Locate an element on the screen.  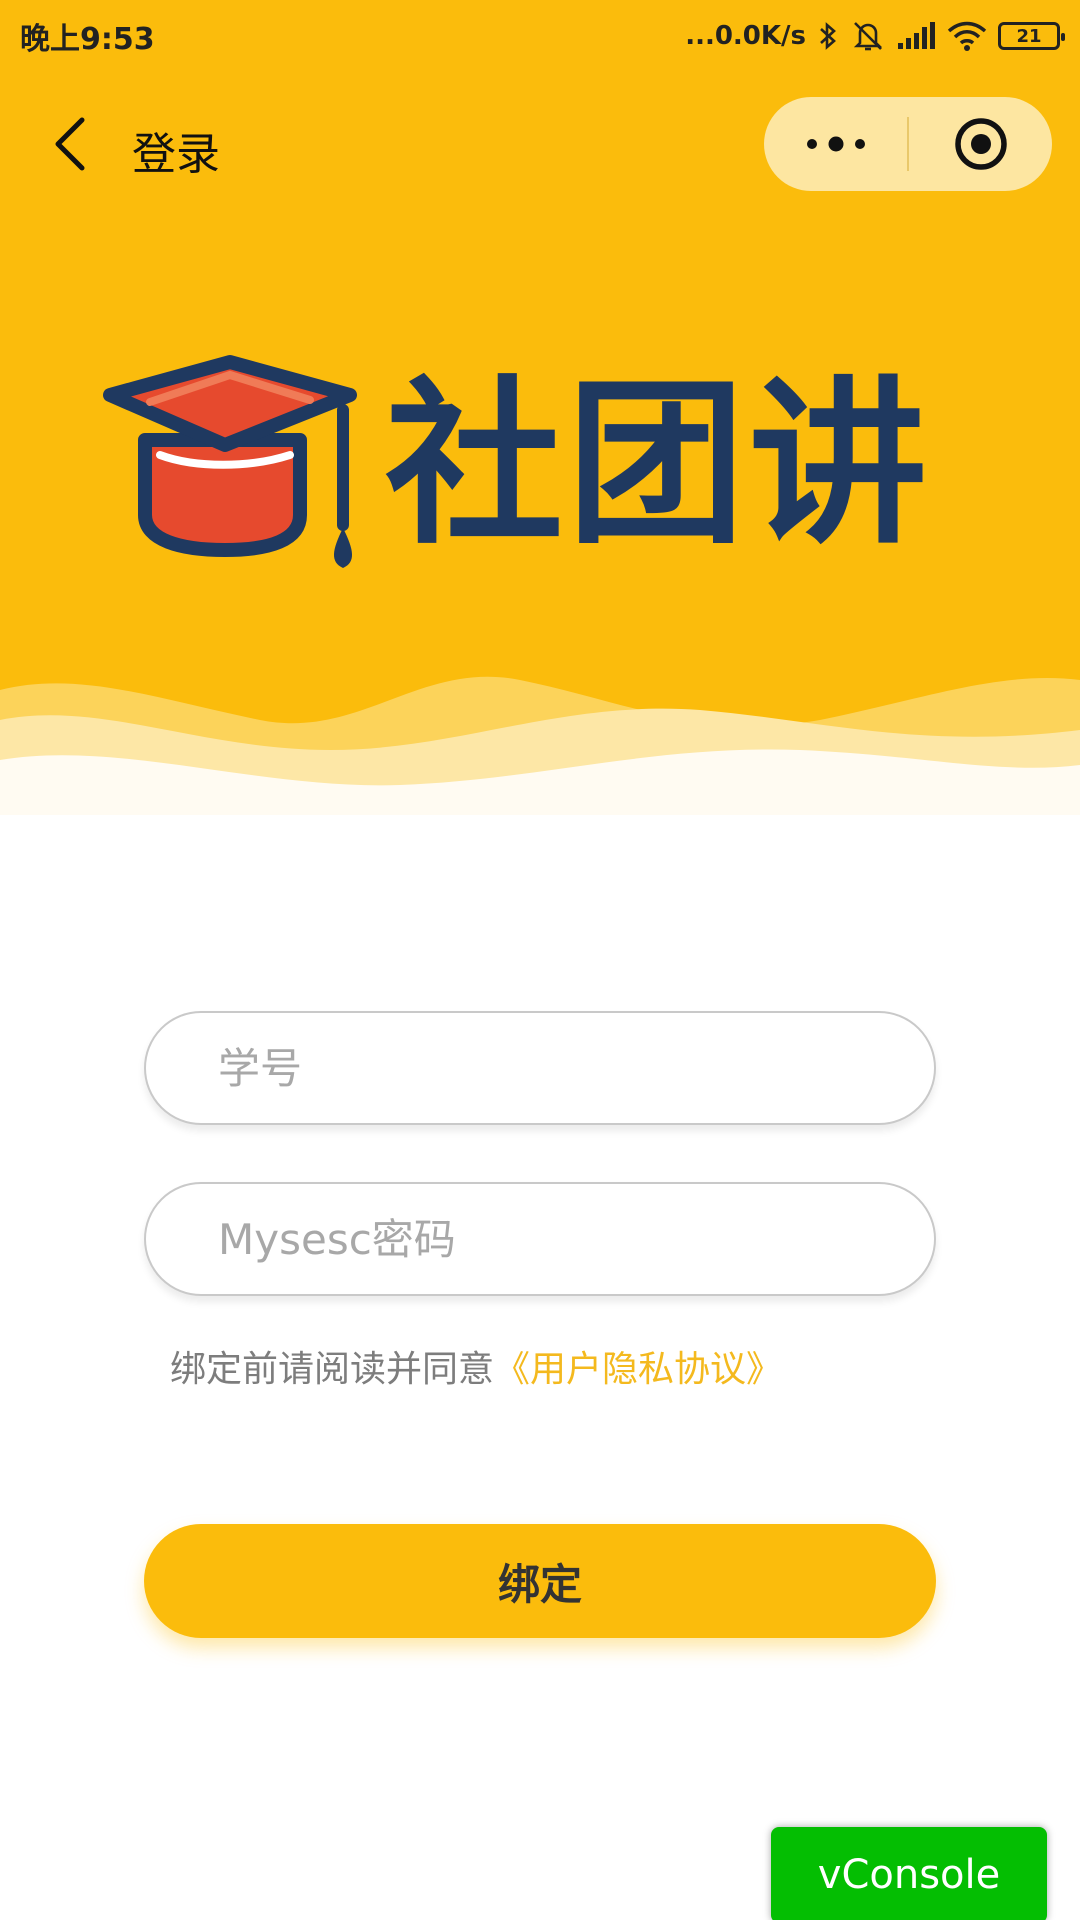
mute-bell-icon is located at coordinates (868, 36).